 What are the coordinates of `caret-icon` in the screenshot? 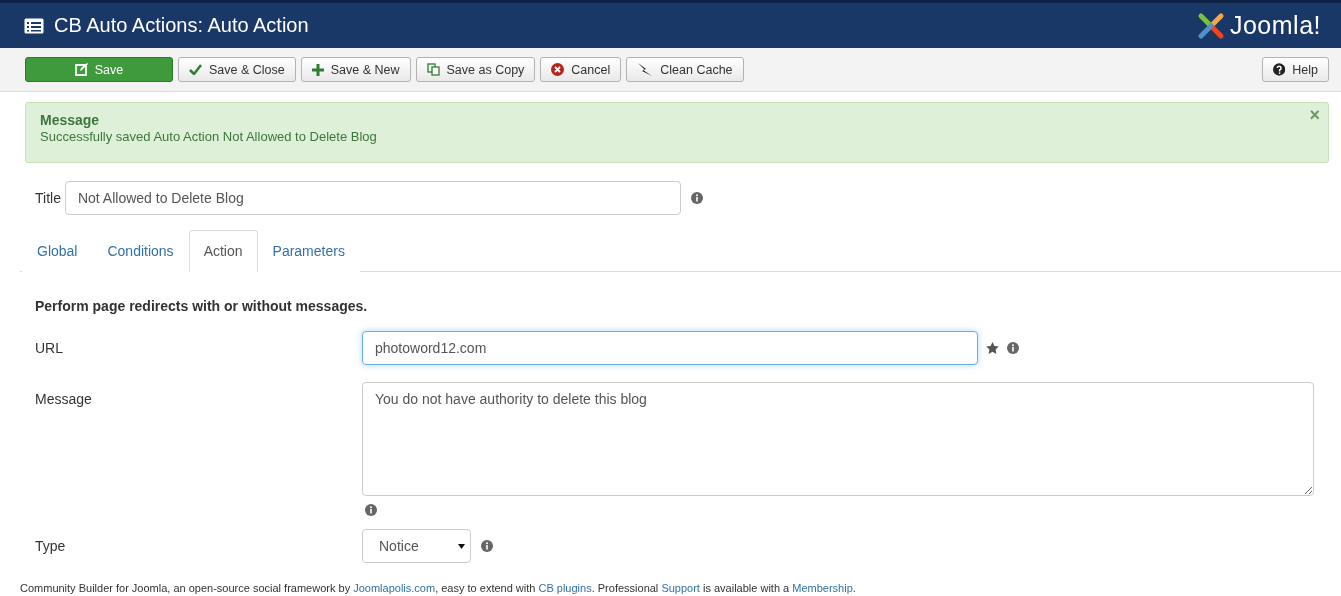 It's located at (461, 546).